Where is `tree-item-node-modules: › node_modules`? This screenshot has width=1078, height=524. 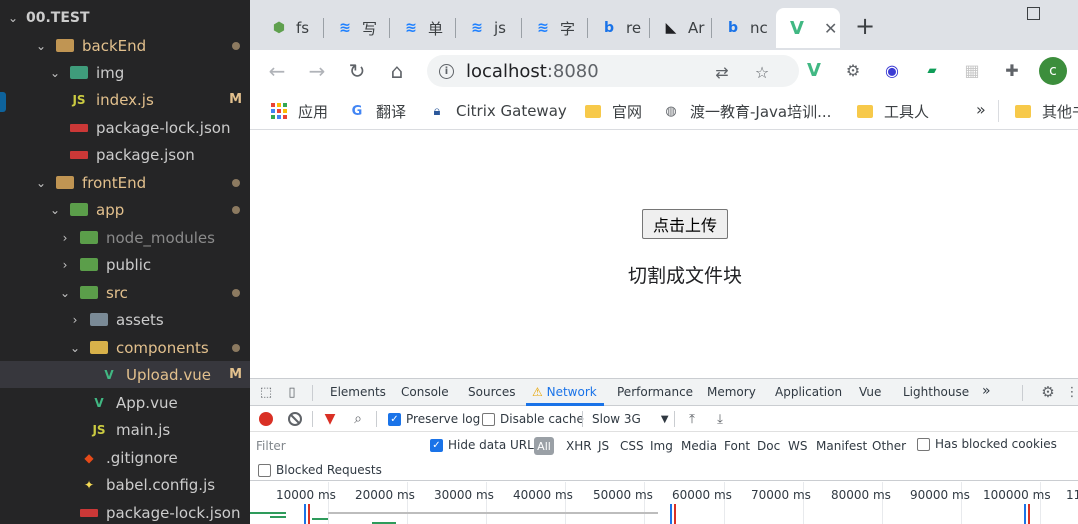
tree-item-node-modules: › node_modules is located at coordinates (125, 237).